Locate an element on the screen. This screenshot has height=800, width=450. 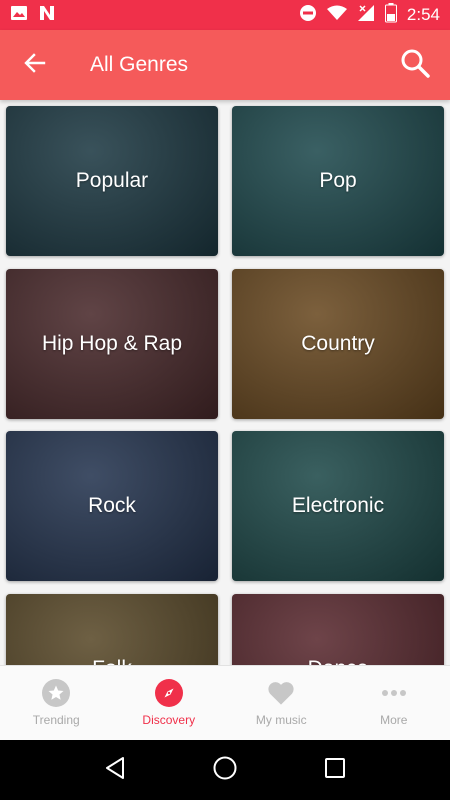
genre-tile-label: Popular is located at coordinates (112, 180).